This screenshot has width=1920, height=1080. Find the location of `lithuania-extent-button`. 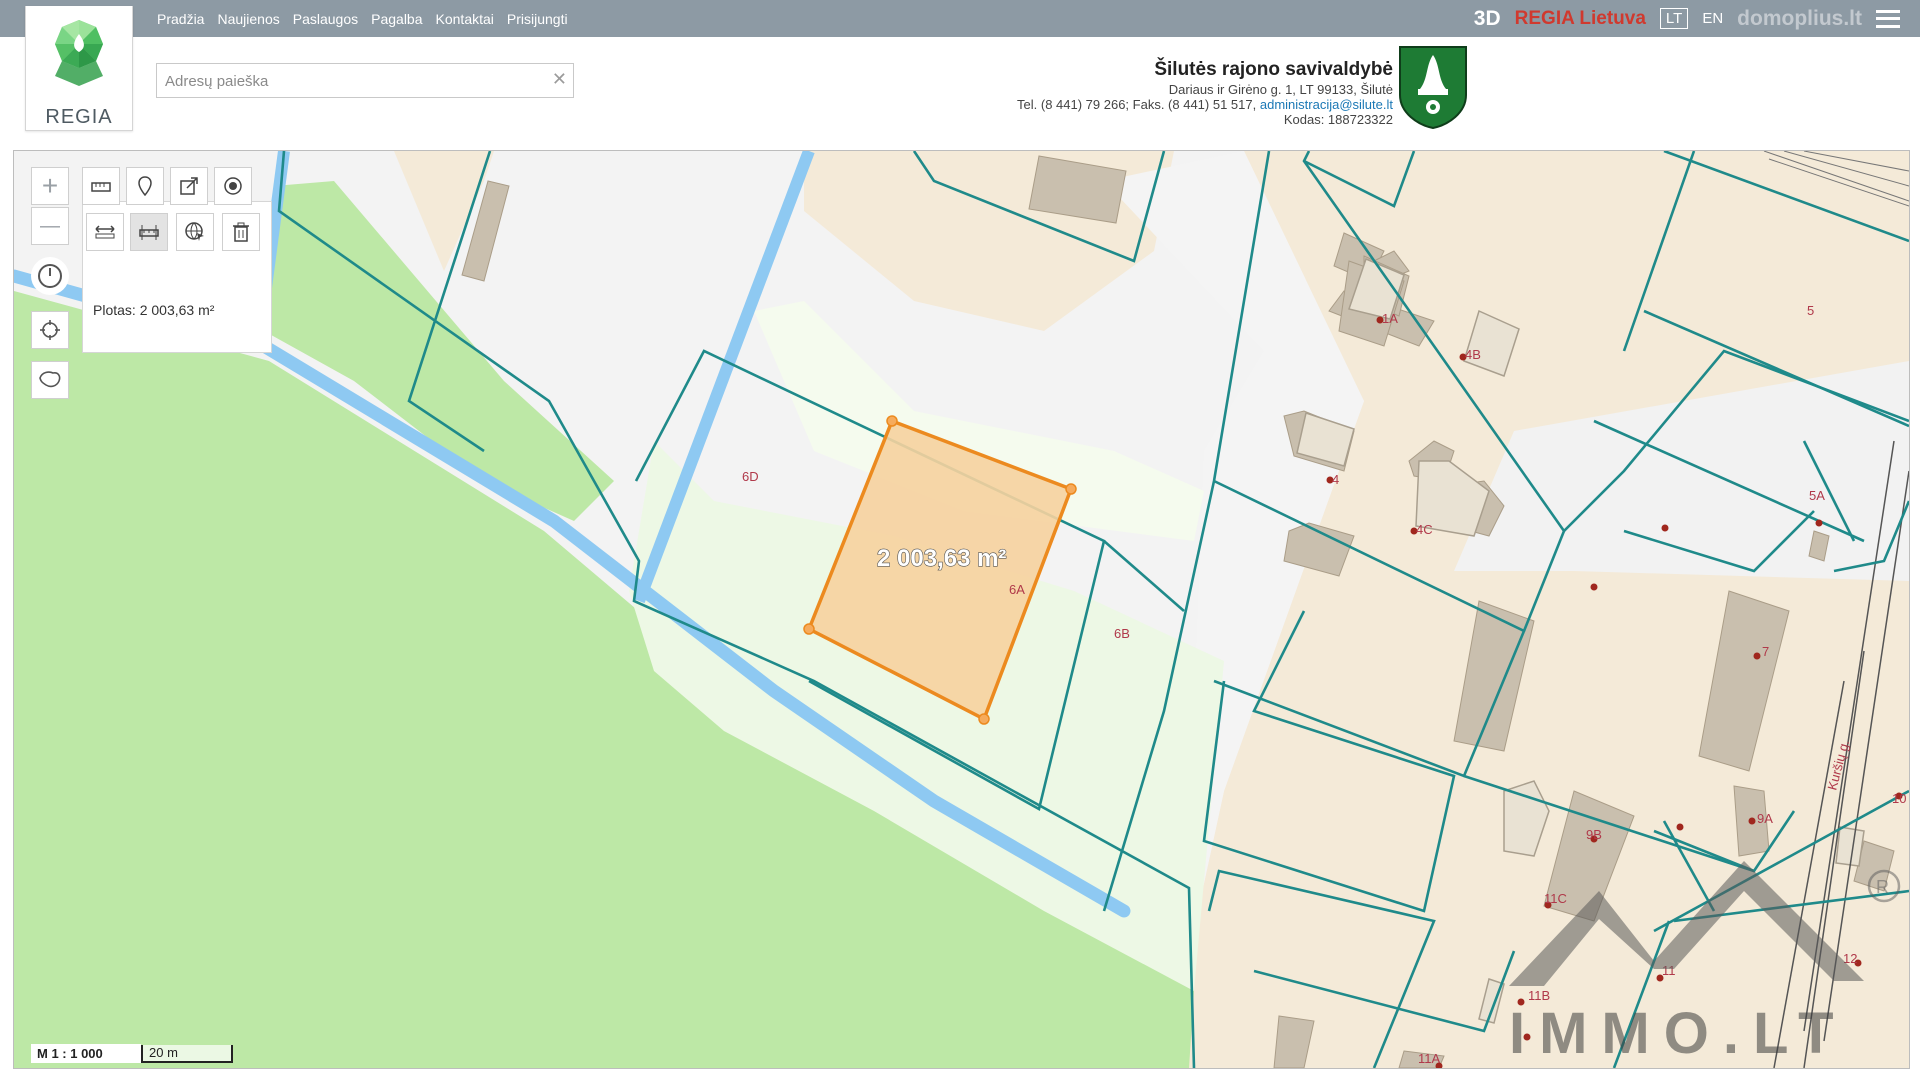

lithuania-extent-button is located at coordinates (50, 380).